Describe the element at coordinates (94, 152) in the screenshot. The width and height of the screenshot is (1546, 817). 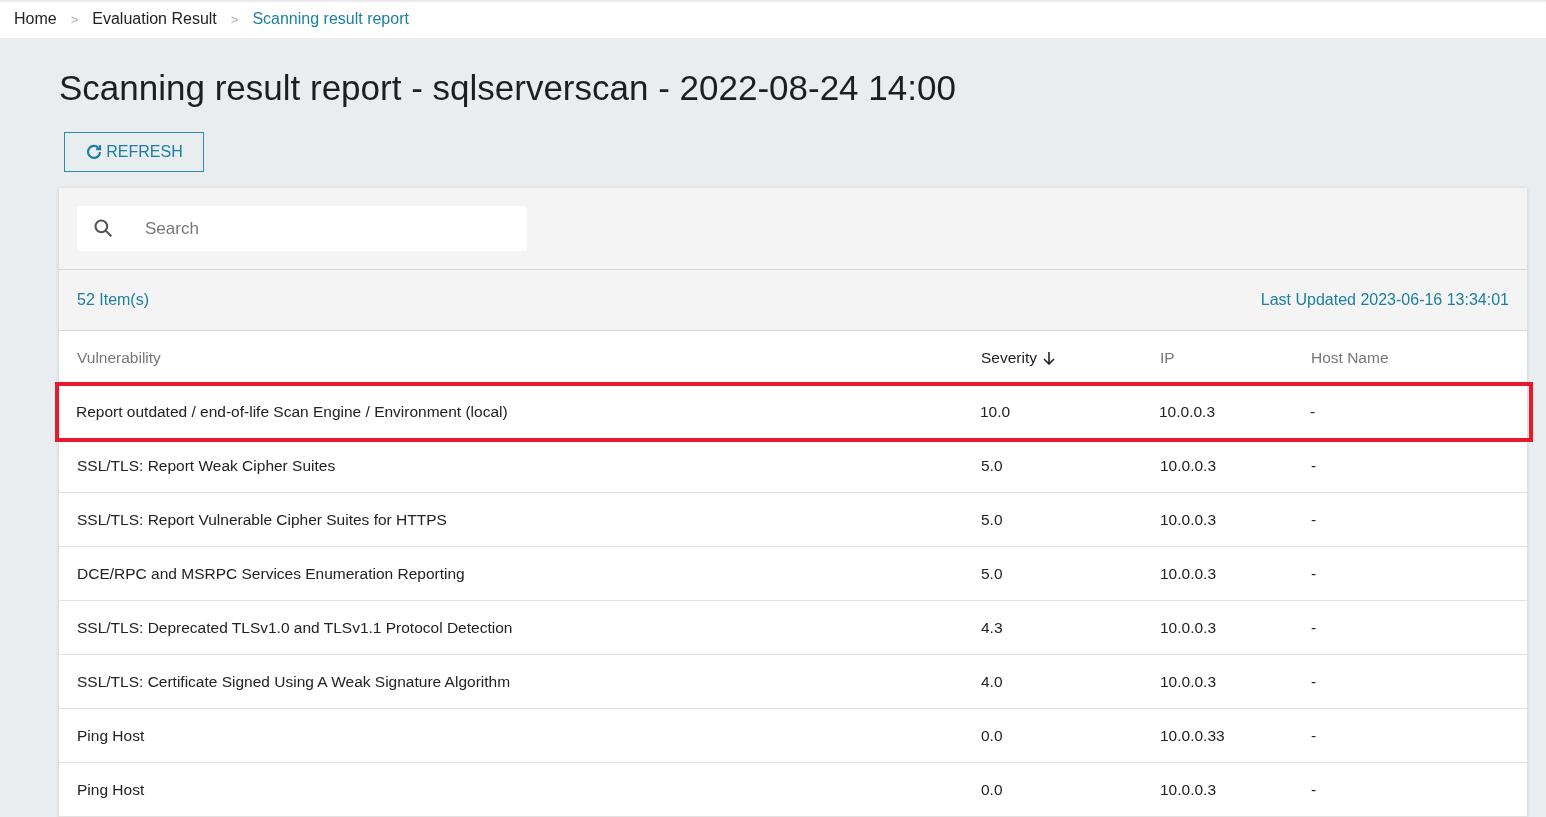
I see `refresh-icon` at that location.